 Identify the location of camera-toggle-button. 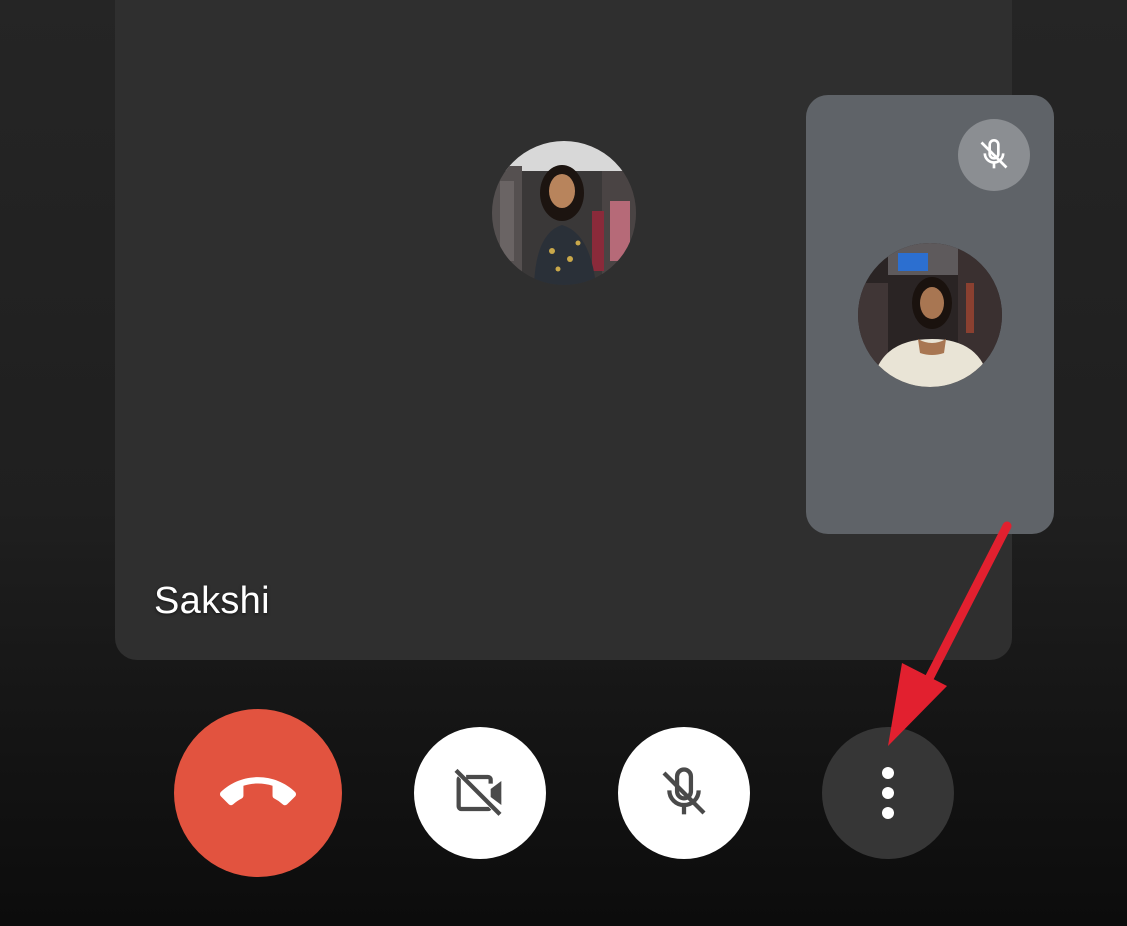
(480, 793).